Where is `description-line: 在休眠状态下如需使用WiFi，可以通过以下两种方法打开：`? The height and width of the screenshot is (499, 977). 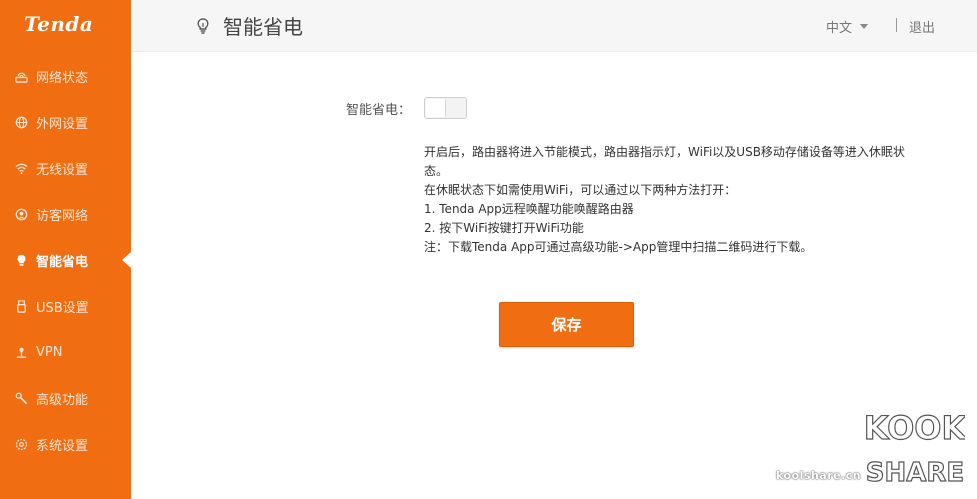
description-line: 在休眠状态下如需使用WiFi，可以通过以下两种方法打开： is located at coordinates (580, 190).